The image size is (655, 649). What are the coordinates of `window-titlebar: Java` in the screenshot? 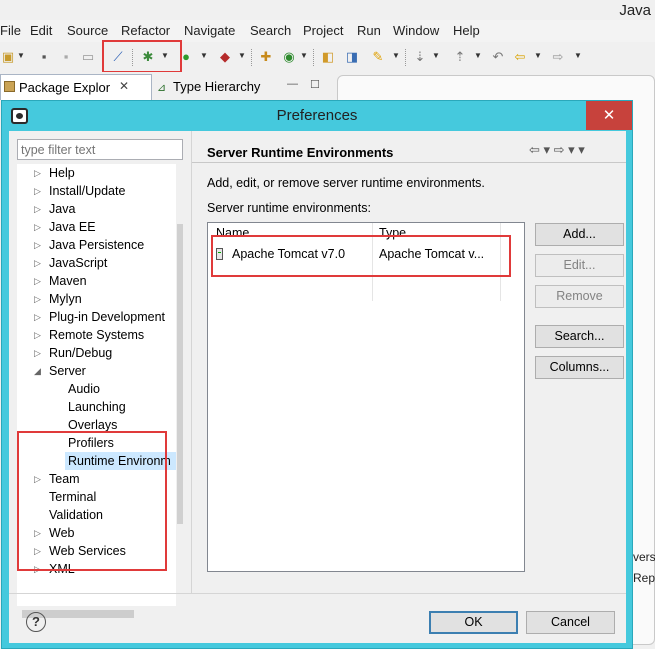 It's located at (327, 10).